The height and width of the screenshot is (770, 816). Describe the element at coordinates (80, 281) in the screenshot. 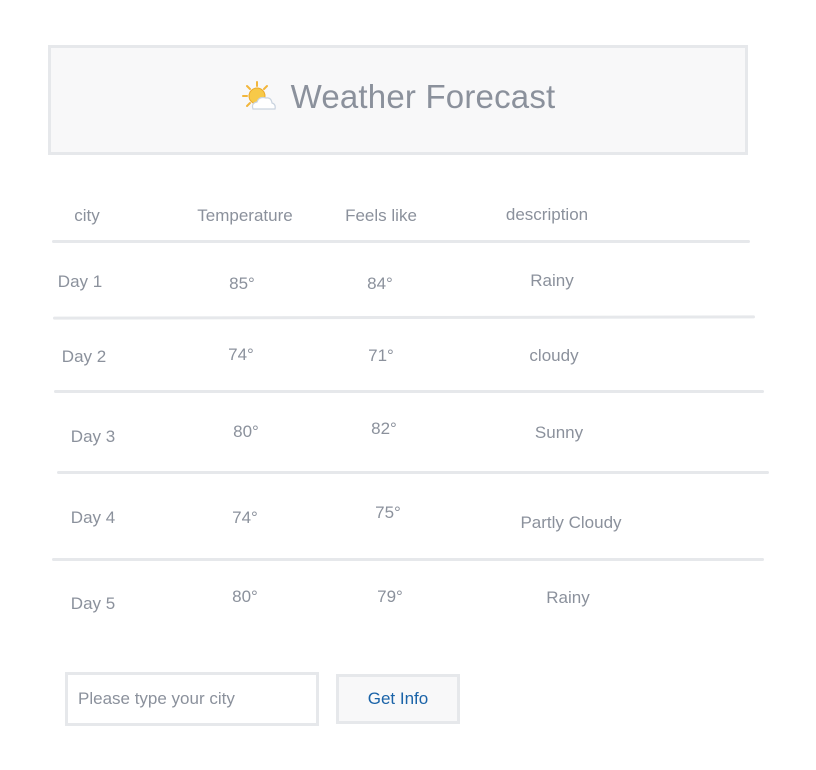

I see `cell-day: Day 1` at that location.